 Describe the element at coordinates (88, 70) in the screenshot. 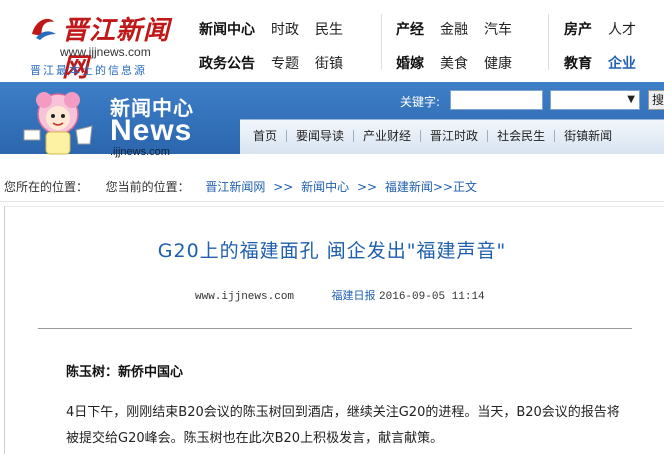

I see `logo-slogan: 晋江最本土的信息源` at that location.